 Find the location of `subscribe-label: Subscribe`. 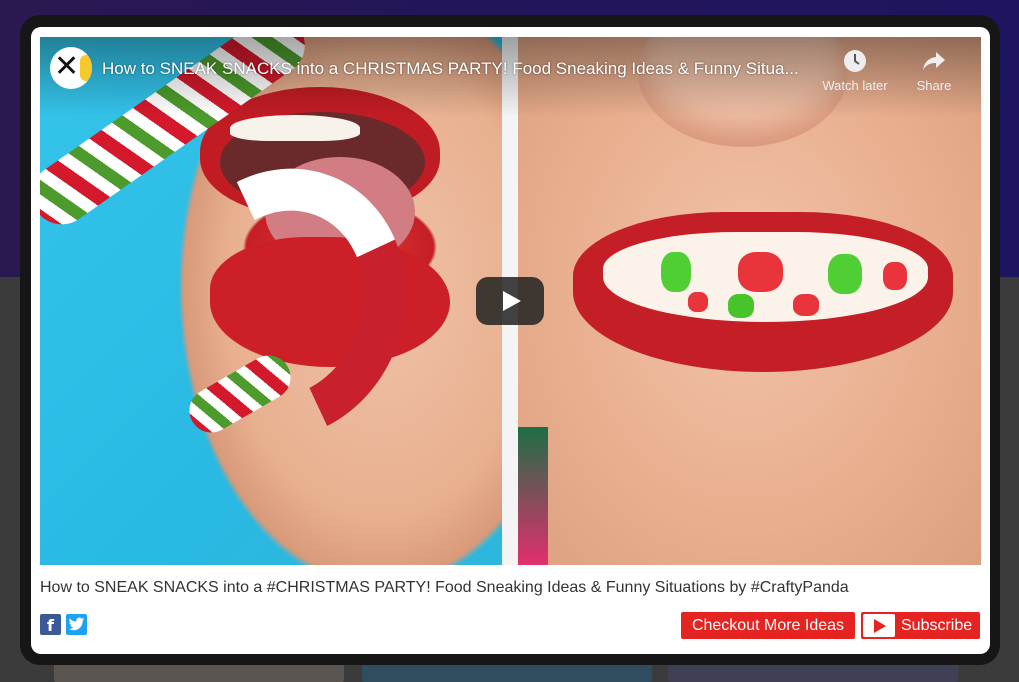

subscribe-label: Subscribe is located at coordinates (937, 625).